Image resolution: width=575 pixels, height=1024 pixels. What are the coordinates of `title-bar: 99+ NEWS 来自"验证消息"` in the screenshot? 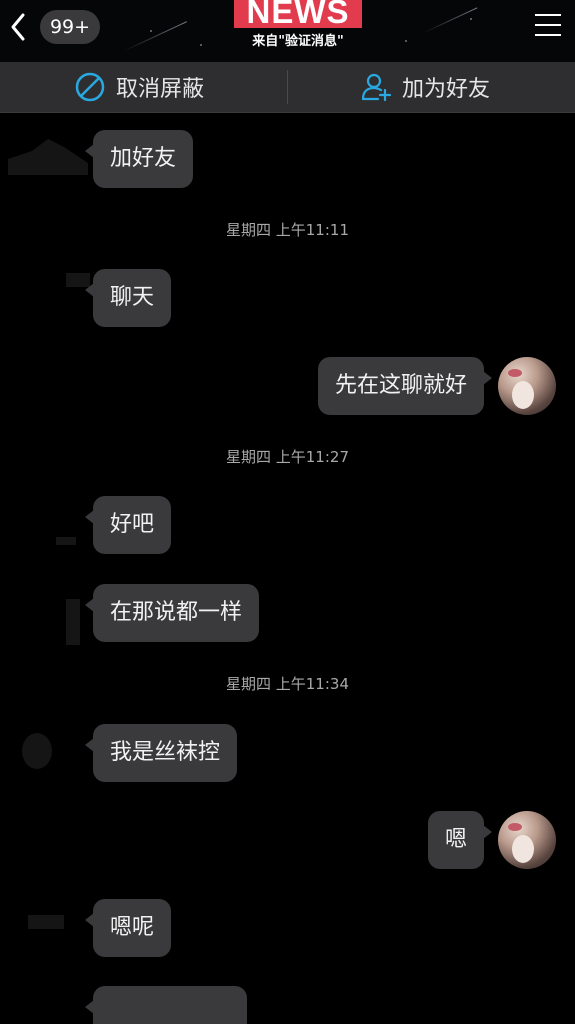 It's located at (287, 31).